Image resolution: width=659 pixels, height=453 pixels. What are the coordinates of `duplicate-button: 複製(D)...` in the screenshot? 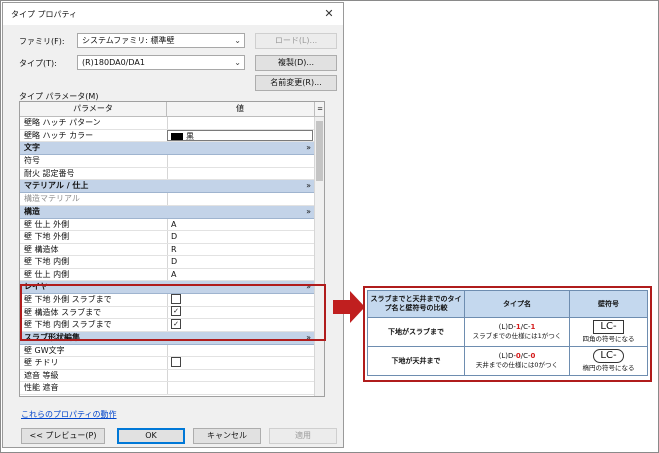 It's located at (296, 63).